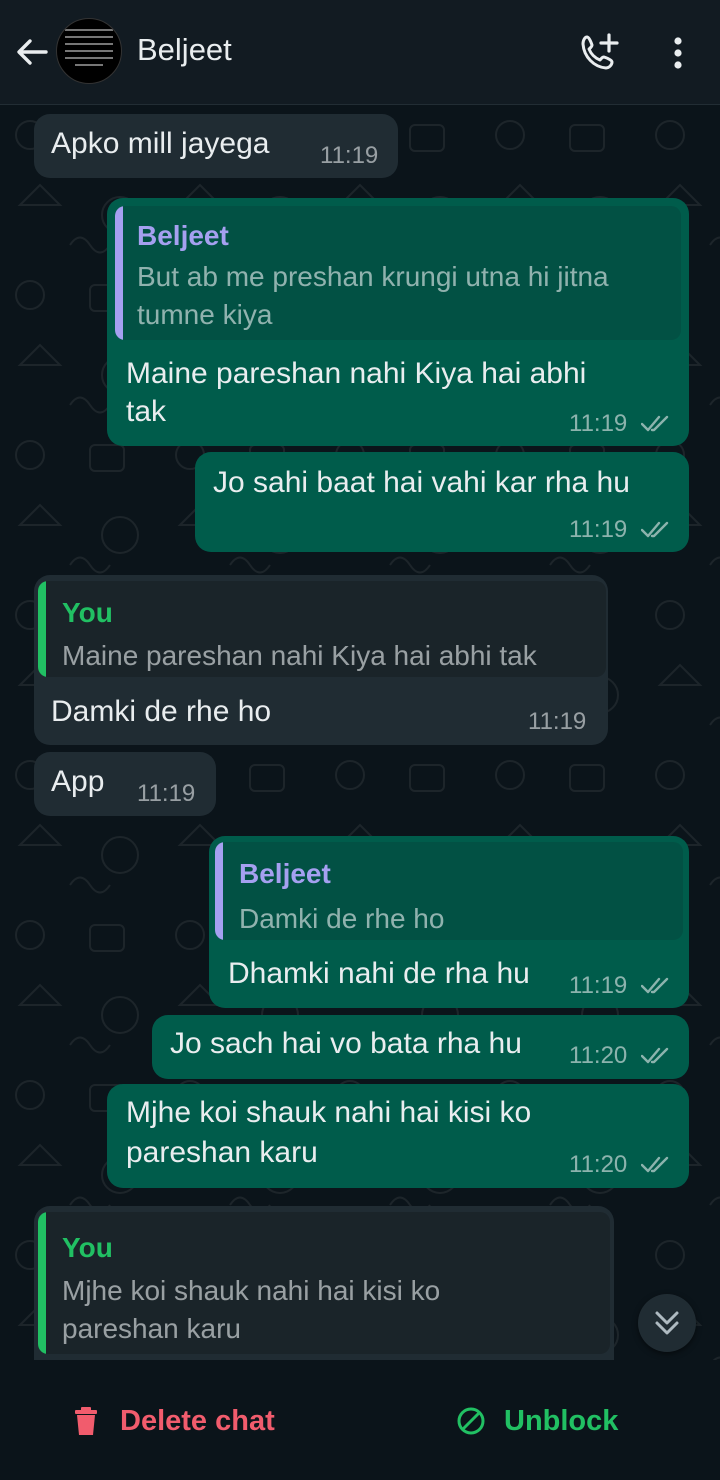  I want to click on unblock-button: Unblock, so click(537, 1421).